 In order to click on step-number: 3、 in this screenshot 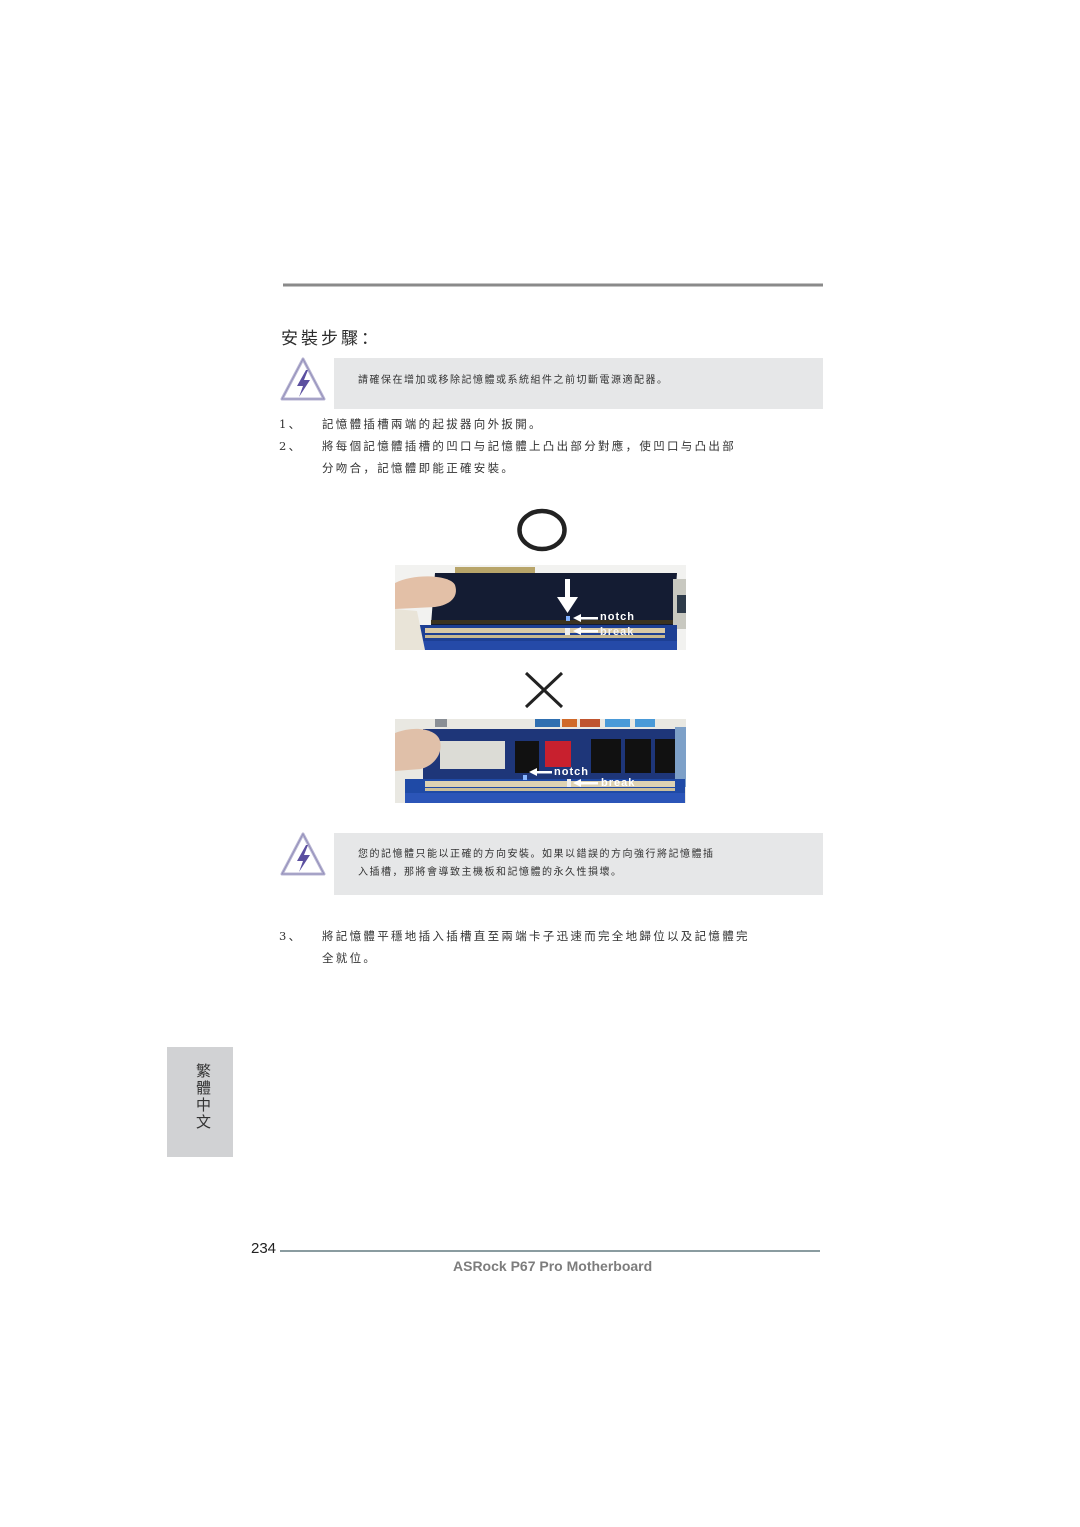, I will do `click(291, 936)`.